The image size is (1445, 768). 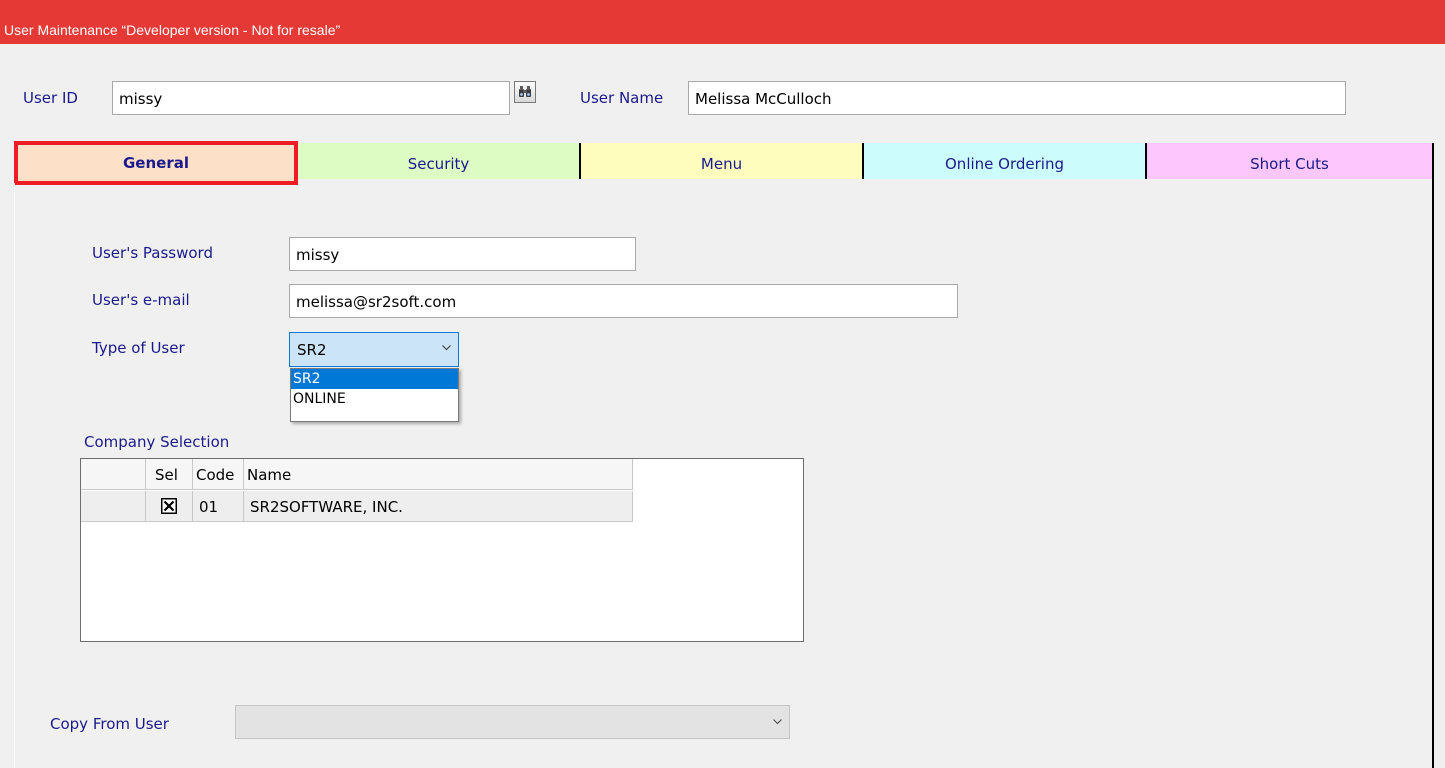 What do you see at coordinates (1004, 164) in the screenshot?
I see `tab-online-ordering-label: Online Ordering` at bounding box center [1004, 164].